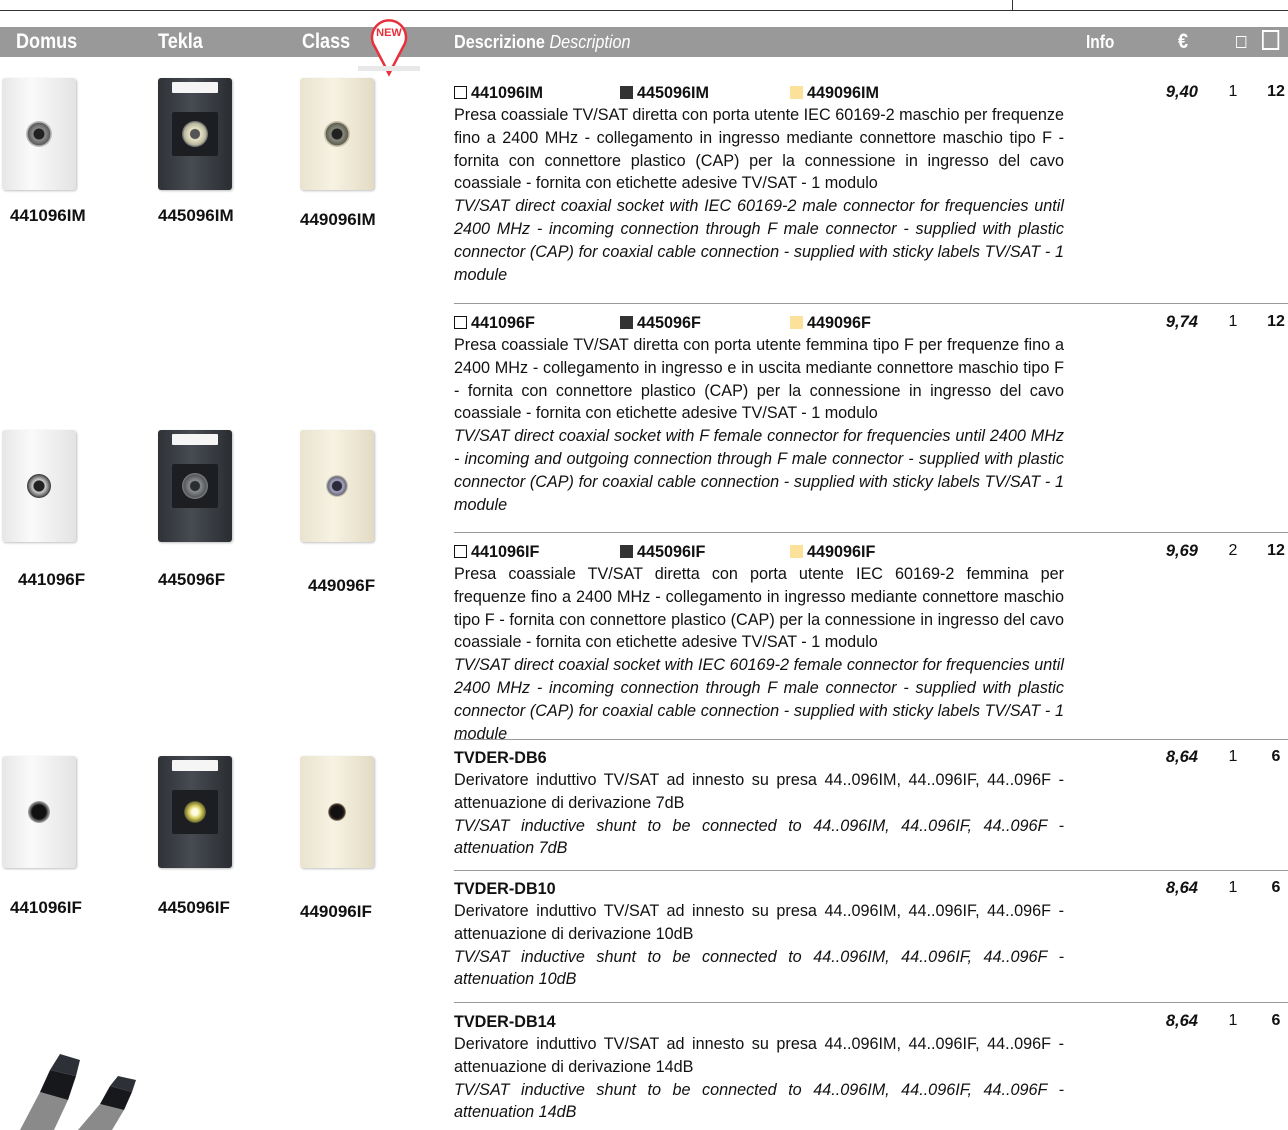 This screenshot has height=1130, width=1288. Describe the element at coordinates (46, 907) in the screenshot. I see `photo-label: 441096IF` at that location.